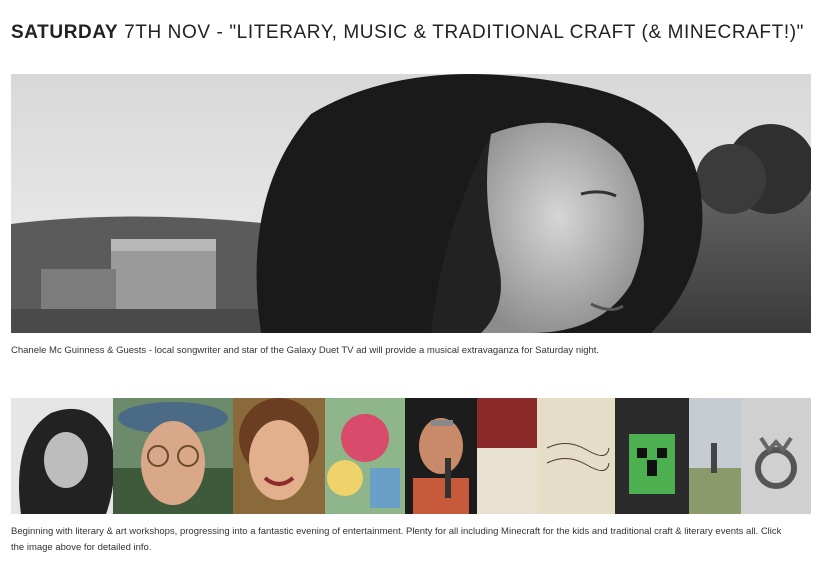 Image resolution: width=823 pixels, height=580 pixels. What do you see at coordinates (279, 456) in the screenshot?
I see `collage-portrait-smiling-woman` at bounding box center [279, 456].